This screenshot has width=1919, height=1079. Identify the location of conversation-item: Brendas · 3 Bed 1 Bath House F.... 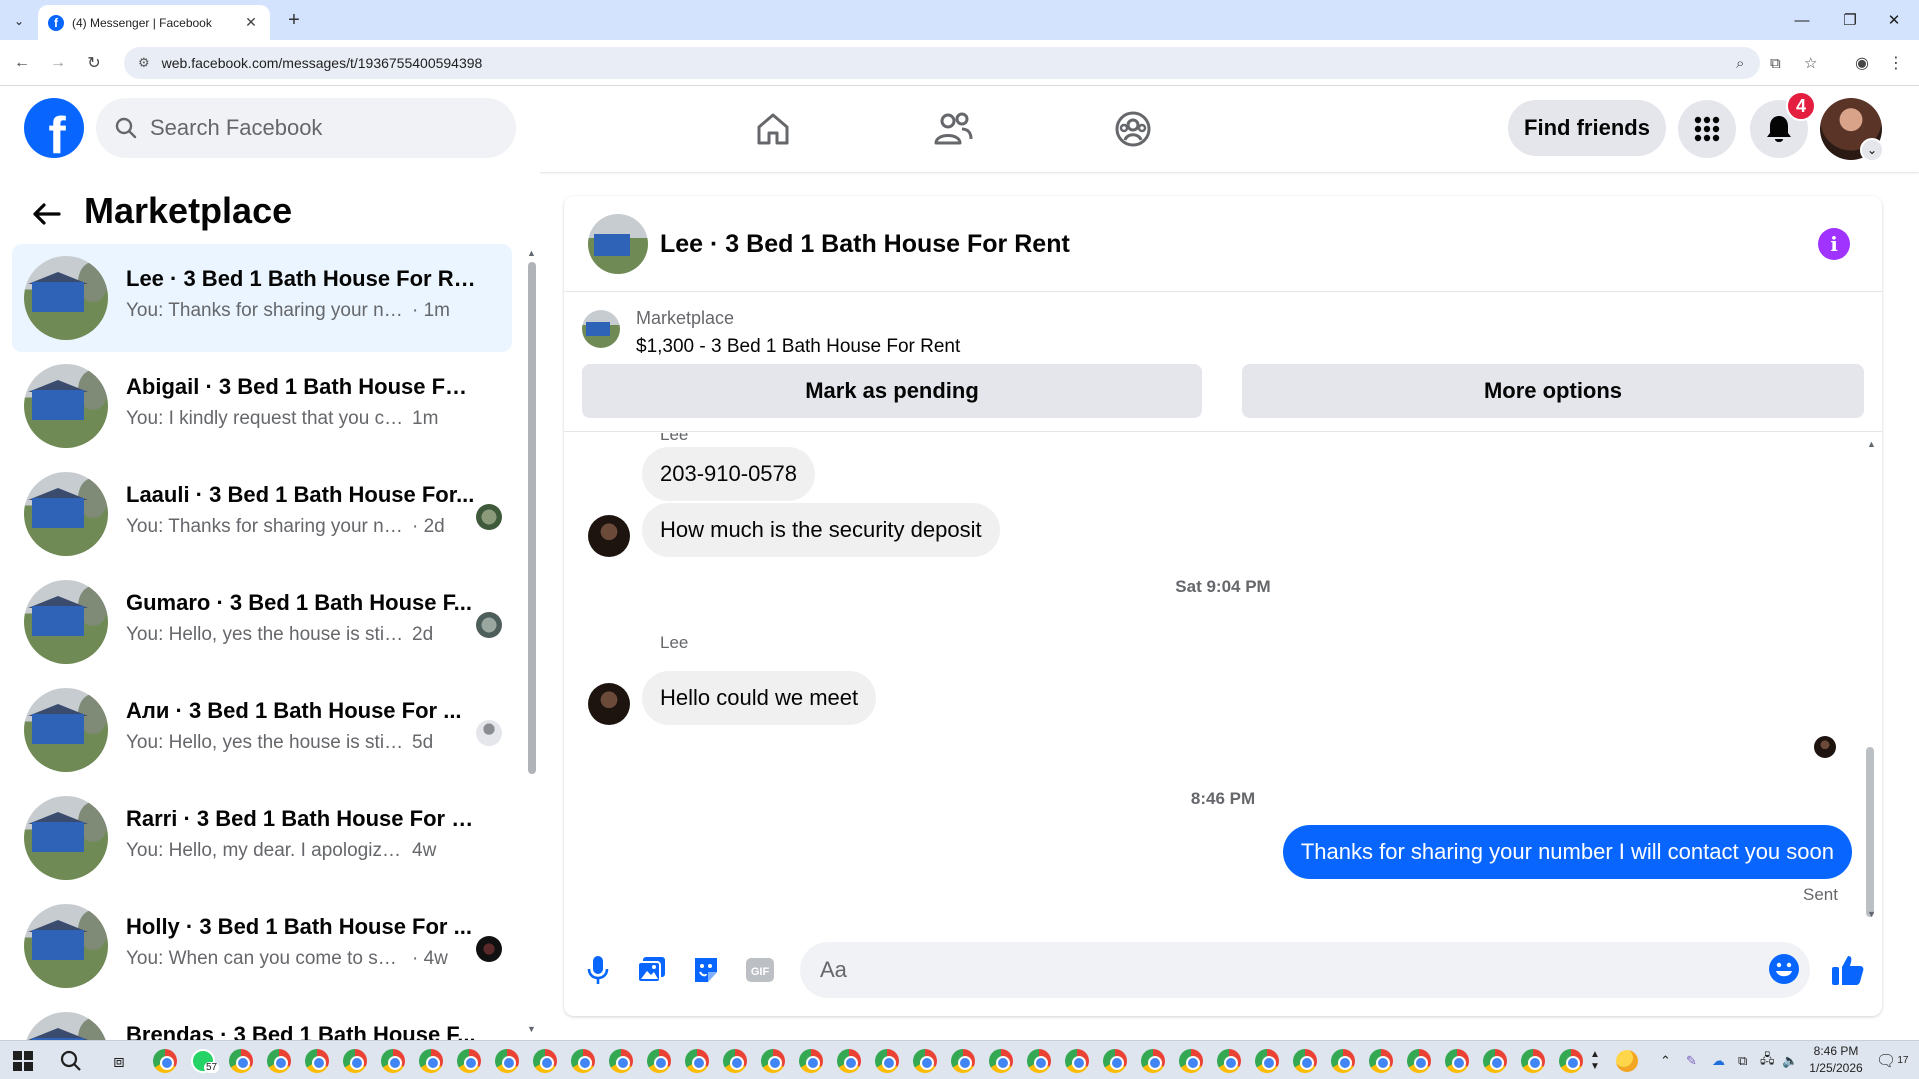
(262, 1020).